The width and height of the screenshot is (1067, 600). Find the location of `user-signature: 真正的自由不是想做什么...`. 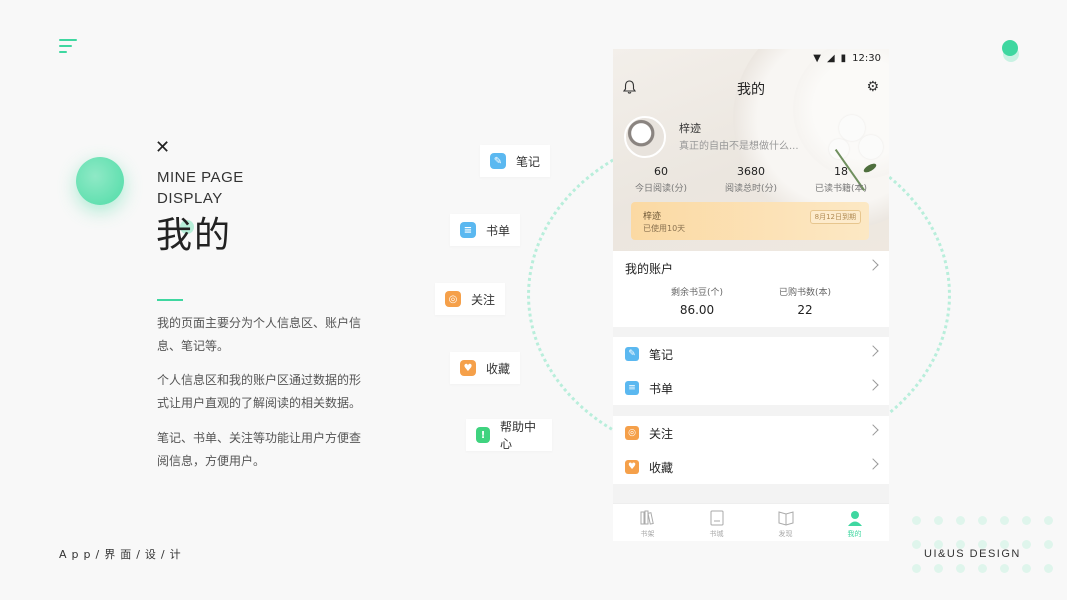

user-signature: 真正的自由不是想做什么... is located at coordinates (739, 146).